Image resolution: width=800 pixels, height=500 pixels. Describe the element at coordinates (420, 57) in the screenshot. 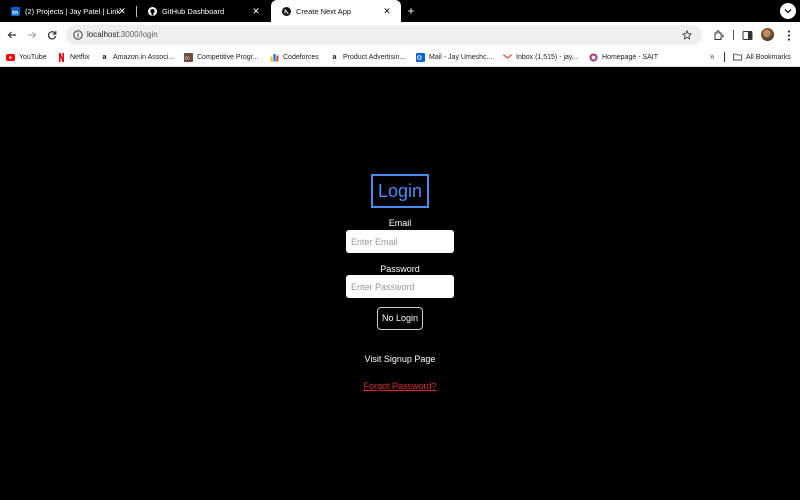

I see `outlook-icon` at that location.